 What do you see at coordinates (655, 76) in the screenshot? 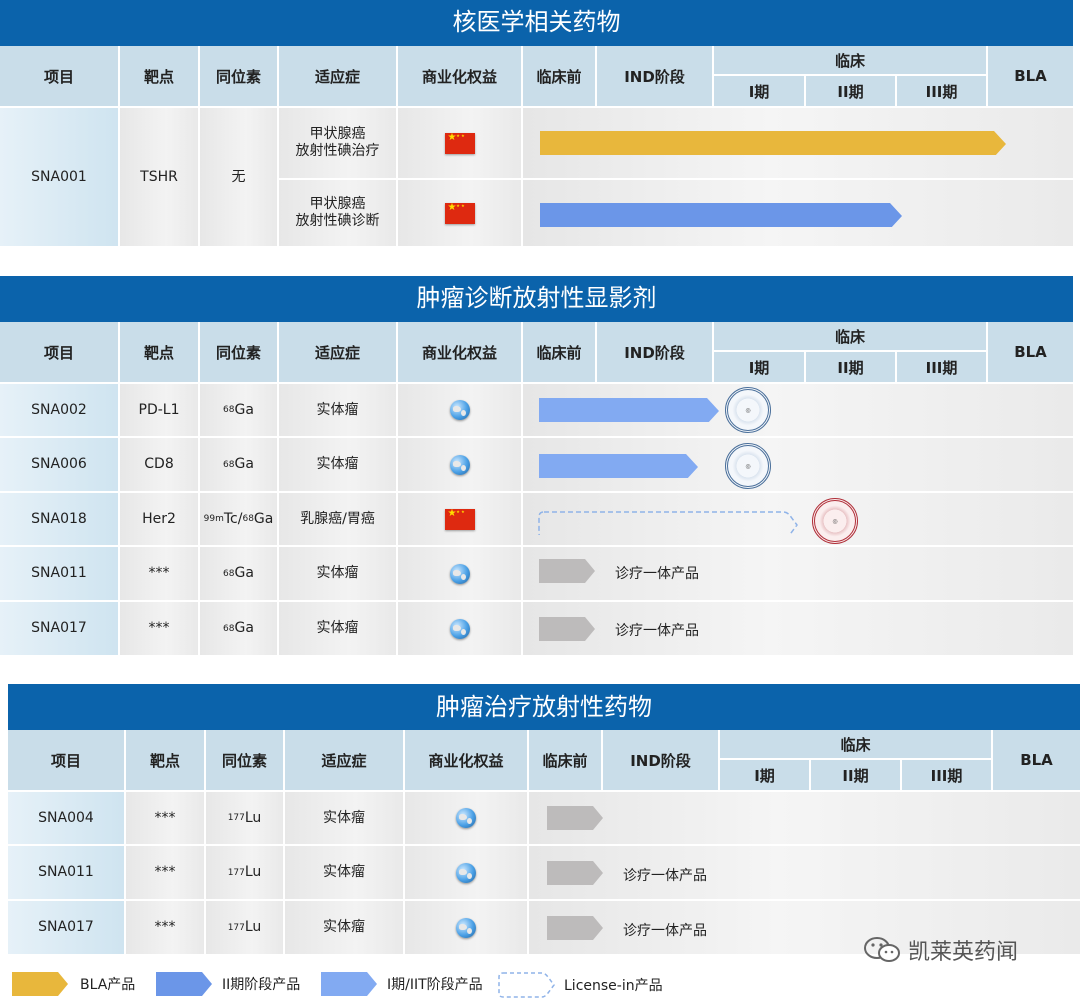
I see `header-ind: IND阶段` at bounding box center [655, 76].